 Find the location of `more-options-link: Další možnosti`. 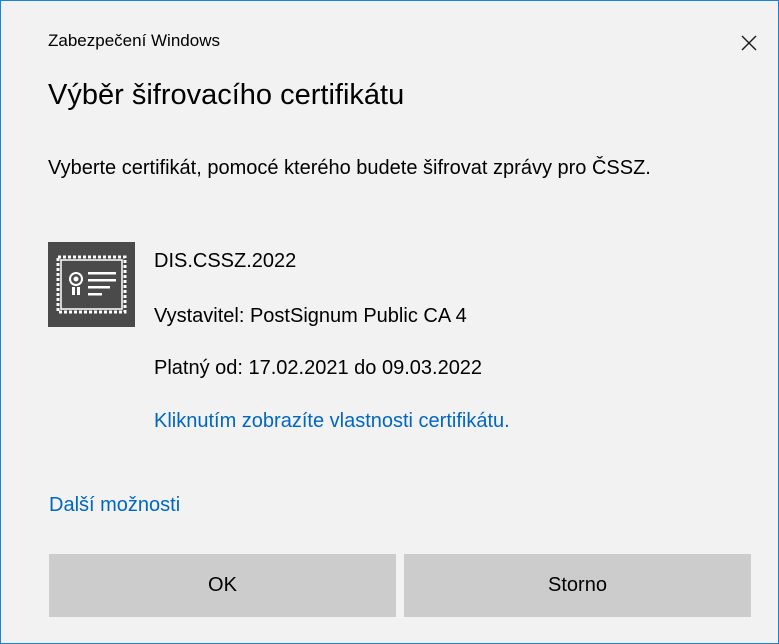

more-options-link: Další možnosti is located at coordinates (114, 505).